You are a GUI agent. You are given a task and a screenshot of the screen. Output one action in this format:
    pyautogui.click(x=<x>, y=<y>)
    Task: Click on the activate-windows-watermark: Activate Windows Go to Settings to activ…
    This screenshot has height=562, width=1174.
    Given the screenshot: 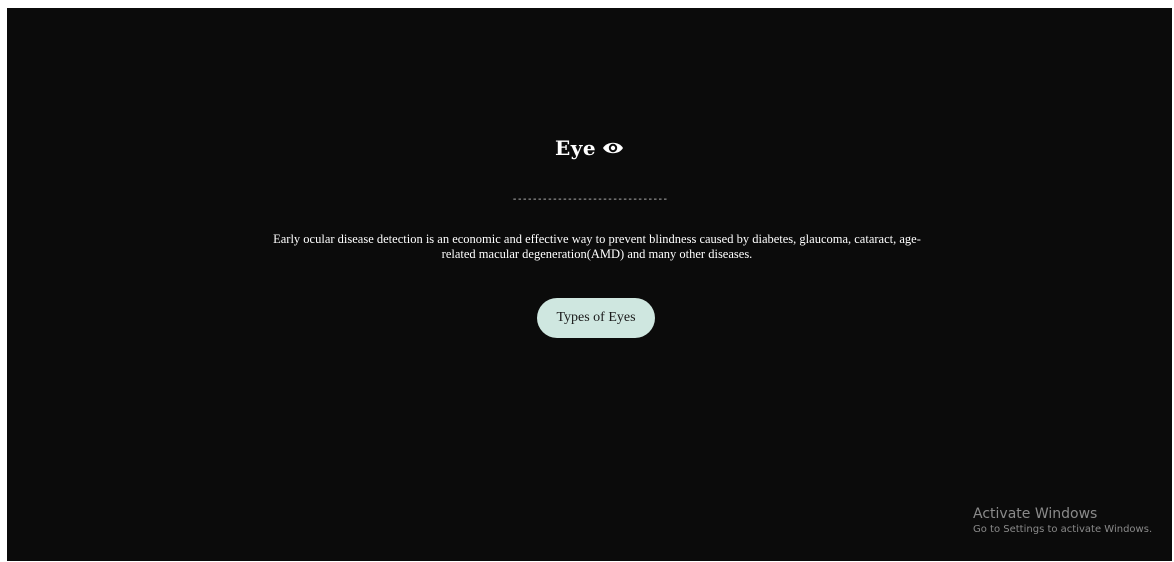 What is the action you would take?
    pyautogui.click(x=1062, y=521)
    